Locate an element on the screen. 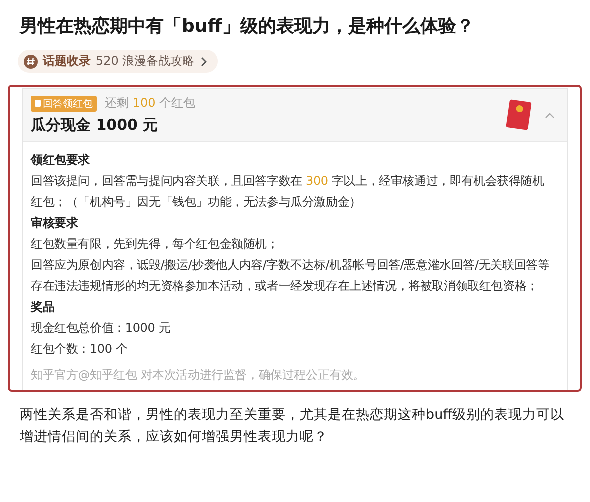 The width and height of the screenshot is (590, 502). remaining-count: 还剩 100 个红包 is located at coordinates (150, 103).